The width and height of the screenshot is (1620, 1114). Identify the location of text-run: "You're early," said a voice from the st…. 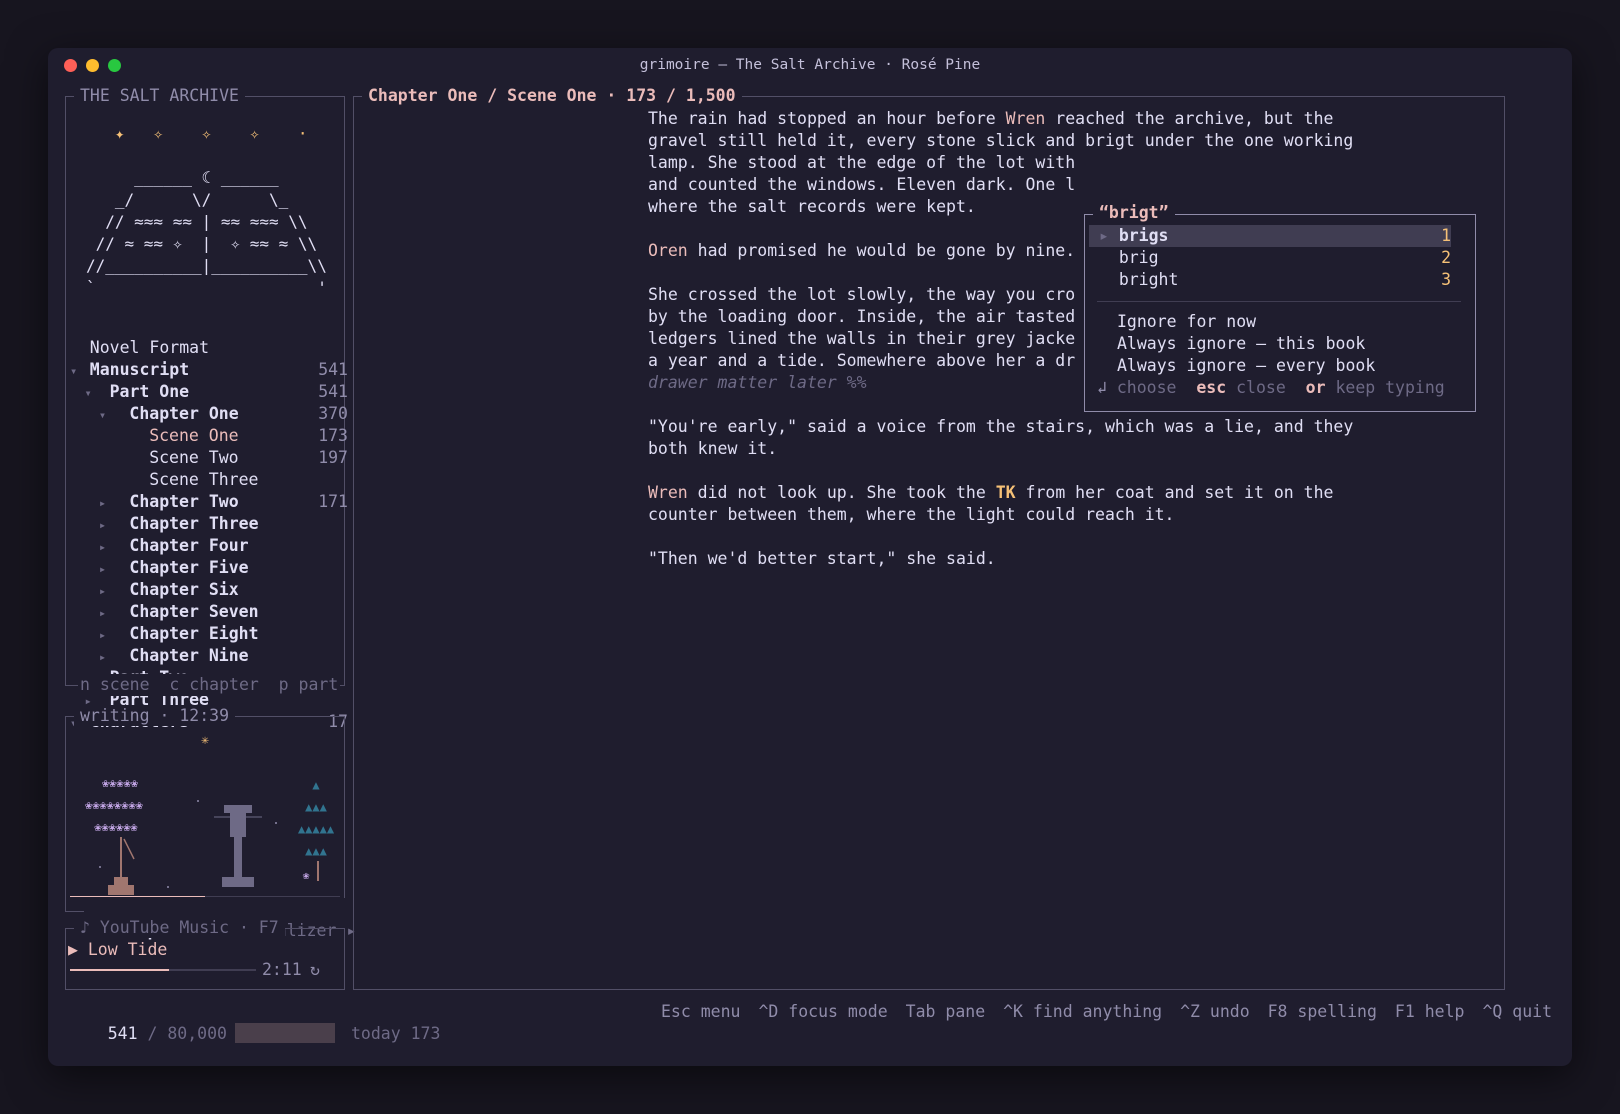
(1001, 426).